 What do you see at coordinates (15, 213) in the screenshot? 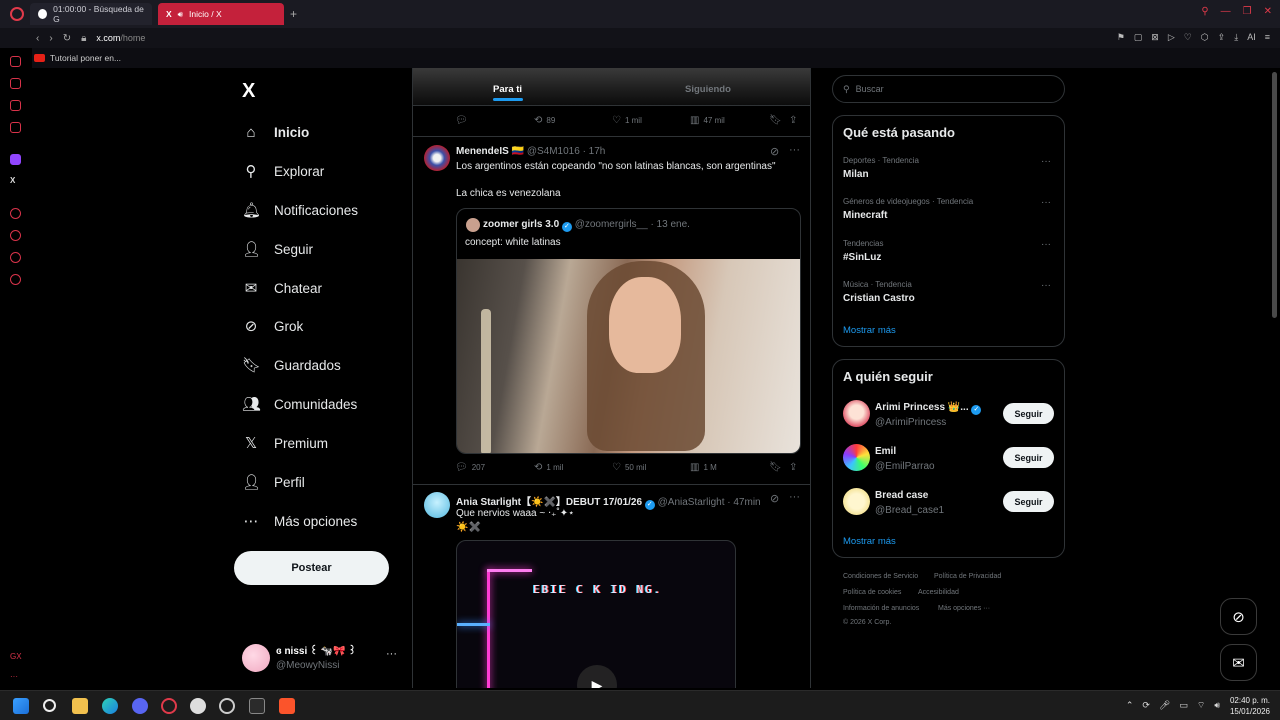
I see `player-icon` at bounding box center [15, 213].